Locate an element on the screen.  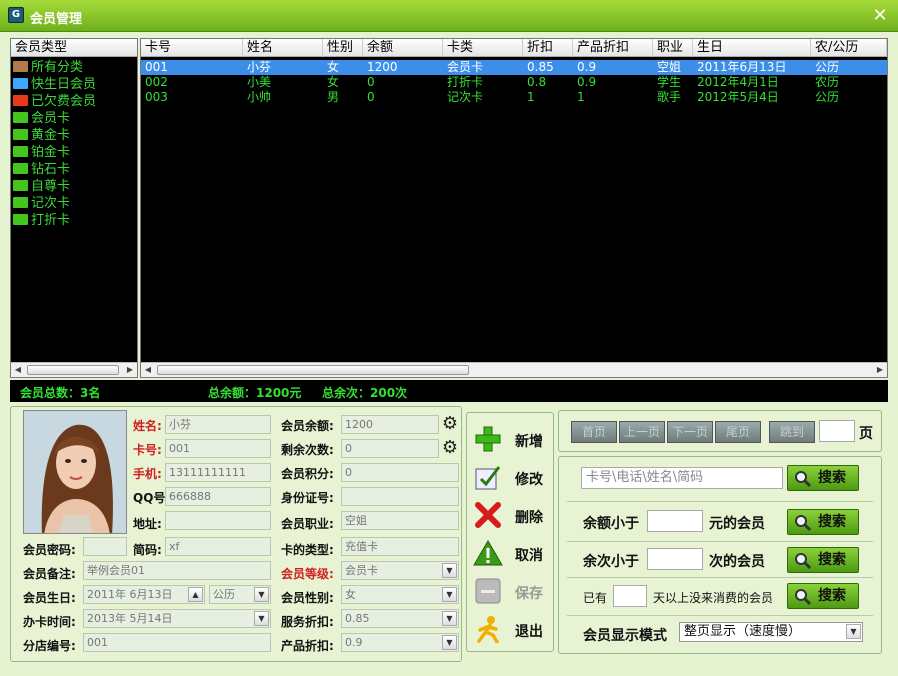
col-header-birthday: 生日 is located at coordinates (752, 48).